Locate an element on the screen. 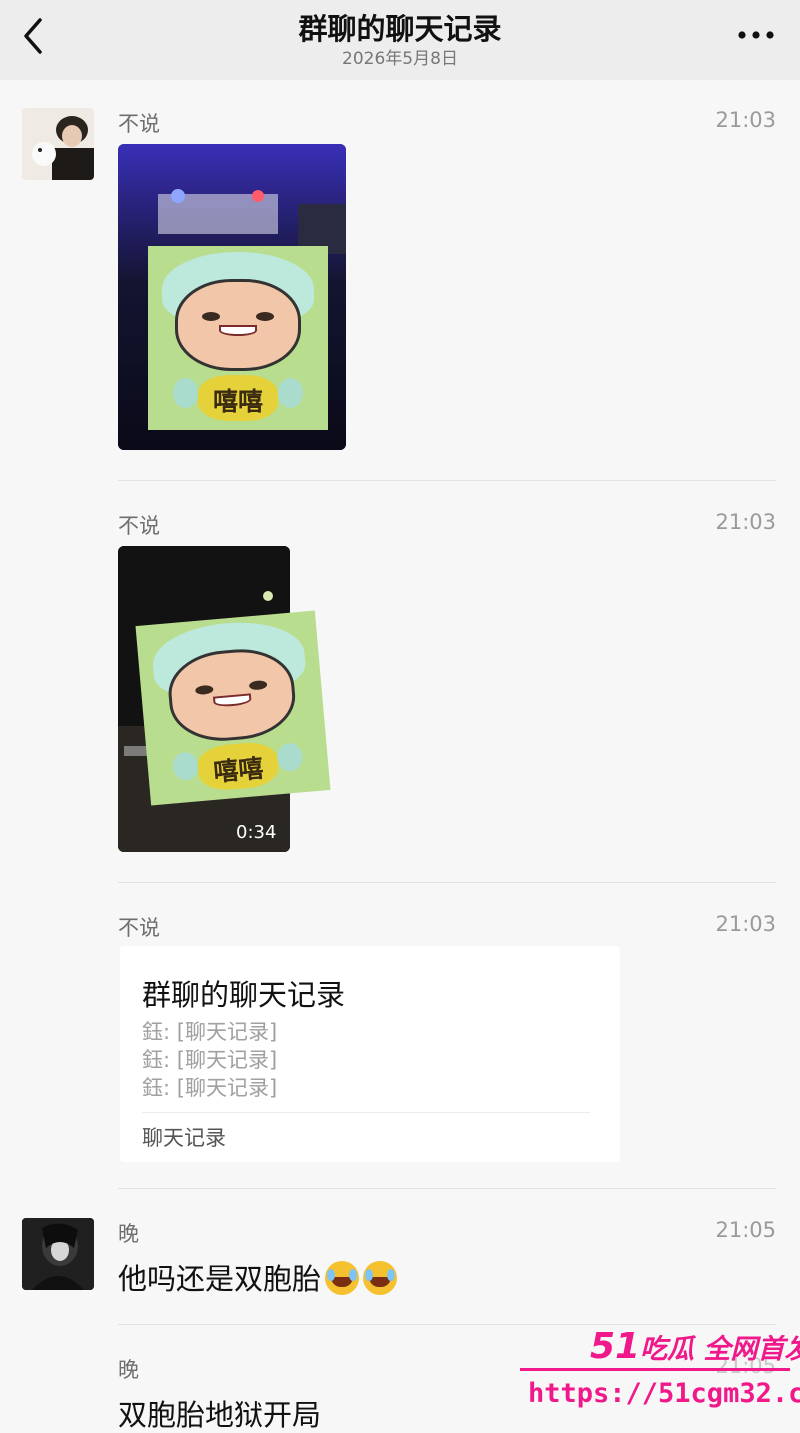 The height and width of the screenshot is (1433, 800). more-button is located at coordinates (756, 35).